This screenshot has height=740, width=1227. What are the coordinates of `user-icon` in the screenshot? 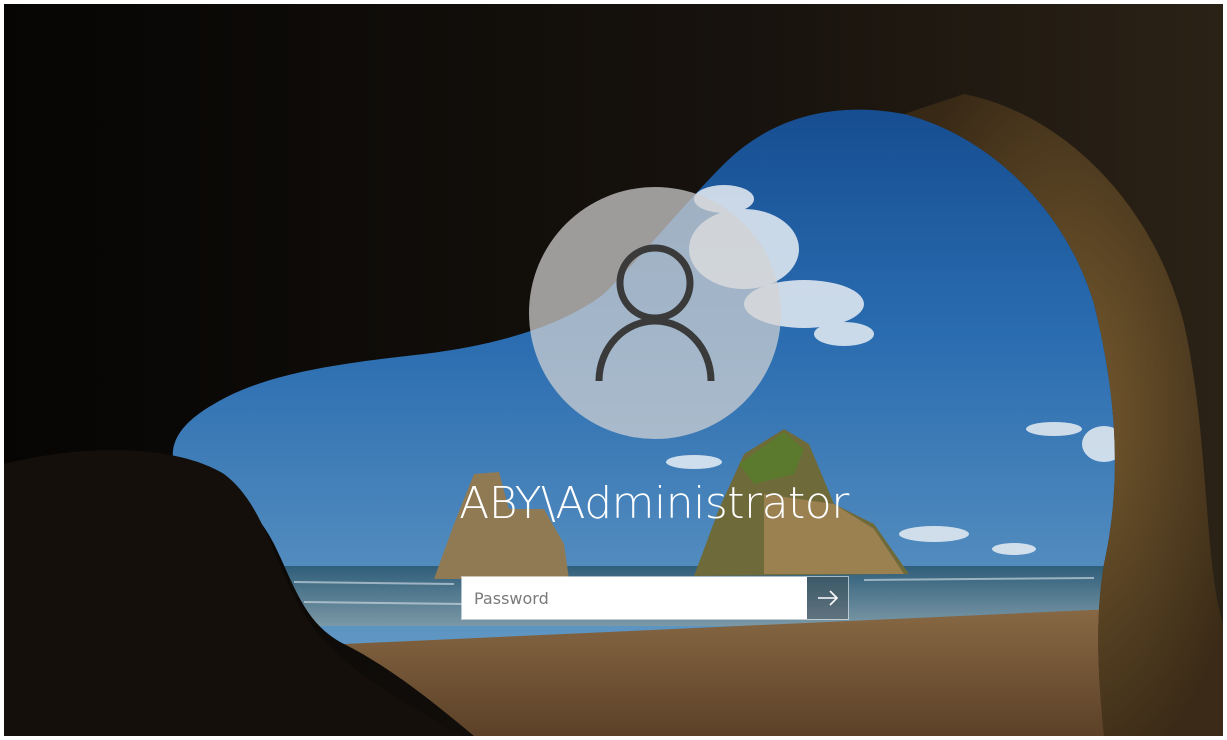 It's located at (655, 313).